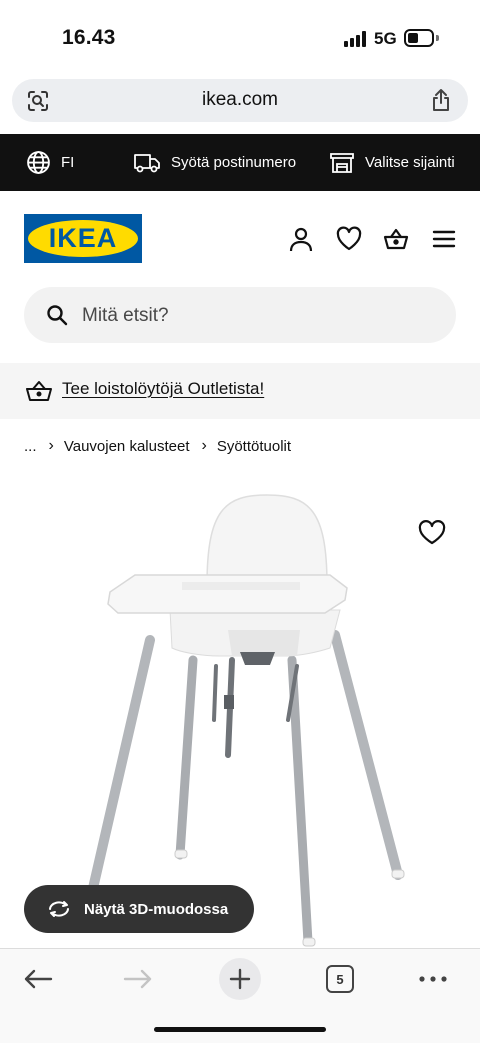 This screenshot has height=1043, width=480. What do you see at coordinates (410, 162) in the screenshot?
I see `store-label: Valitse sijainti` at bounding box center [410, 162].